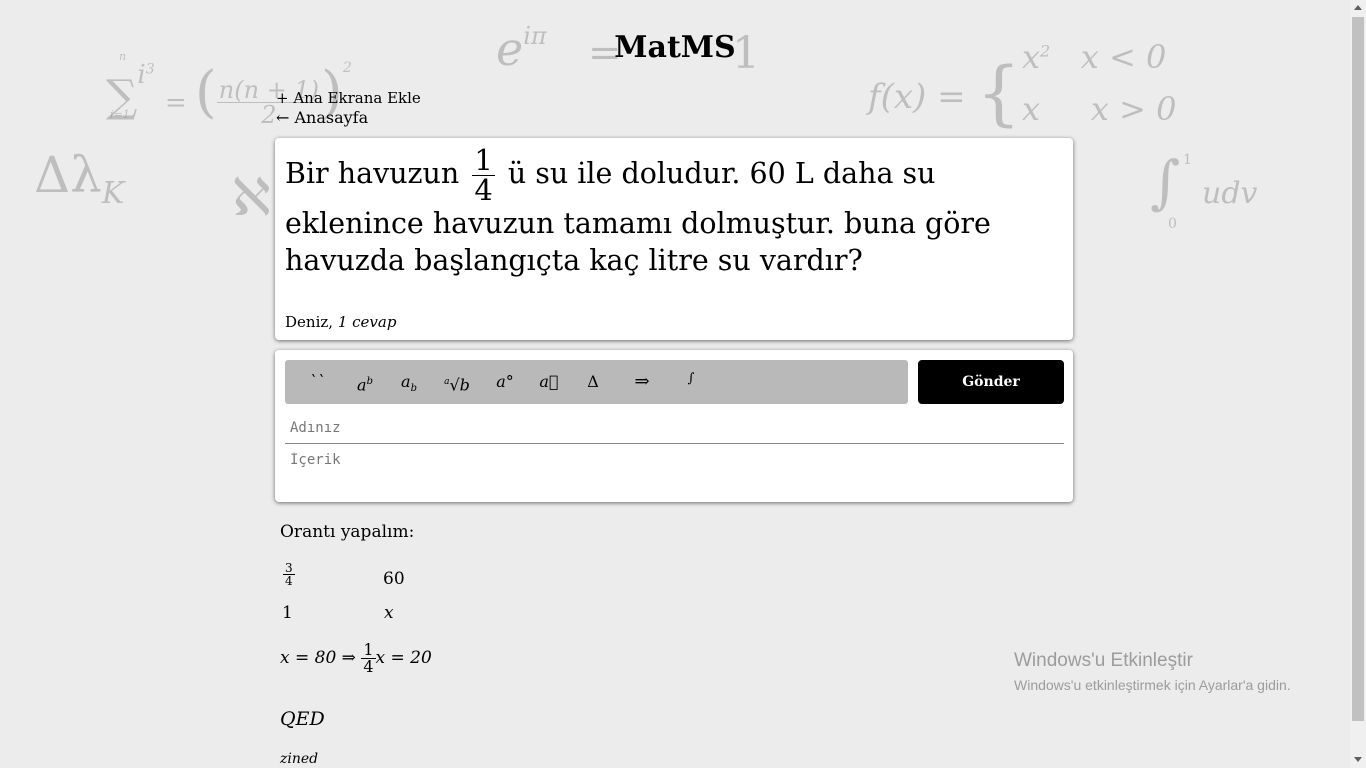 The image size is (1366, 768). Describe the element at coordinates (1165, 182) in the screenshot. I see `integral-symbol: ∫` at that location.